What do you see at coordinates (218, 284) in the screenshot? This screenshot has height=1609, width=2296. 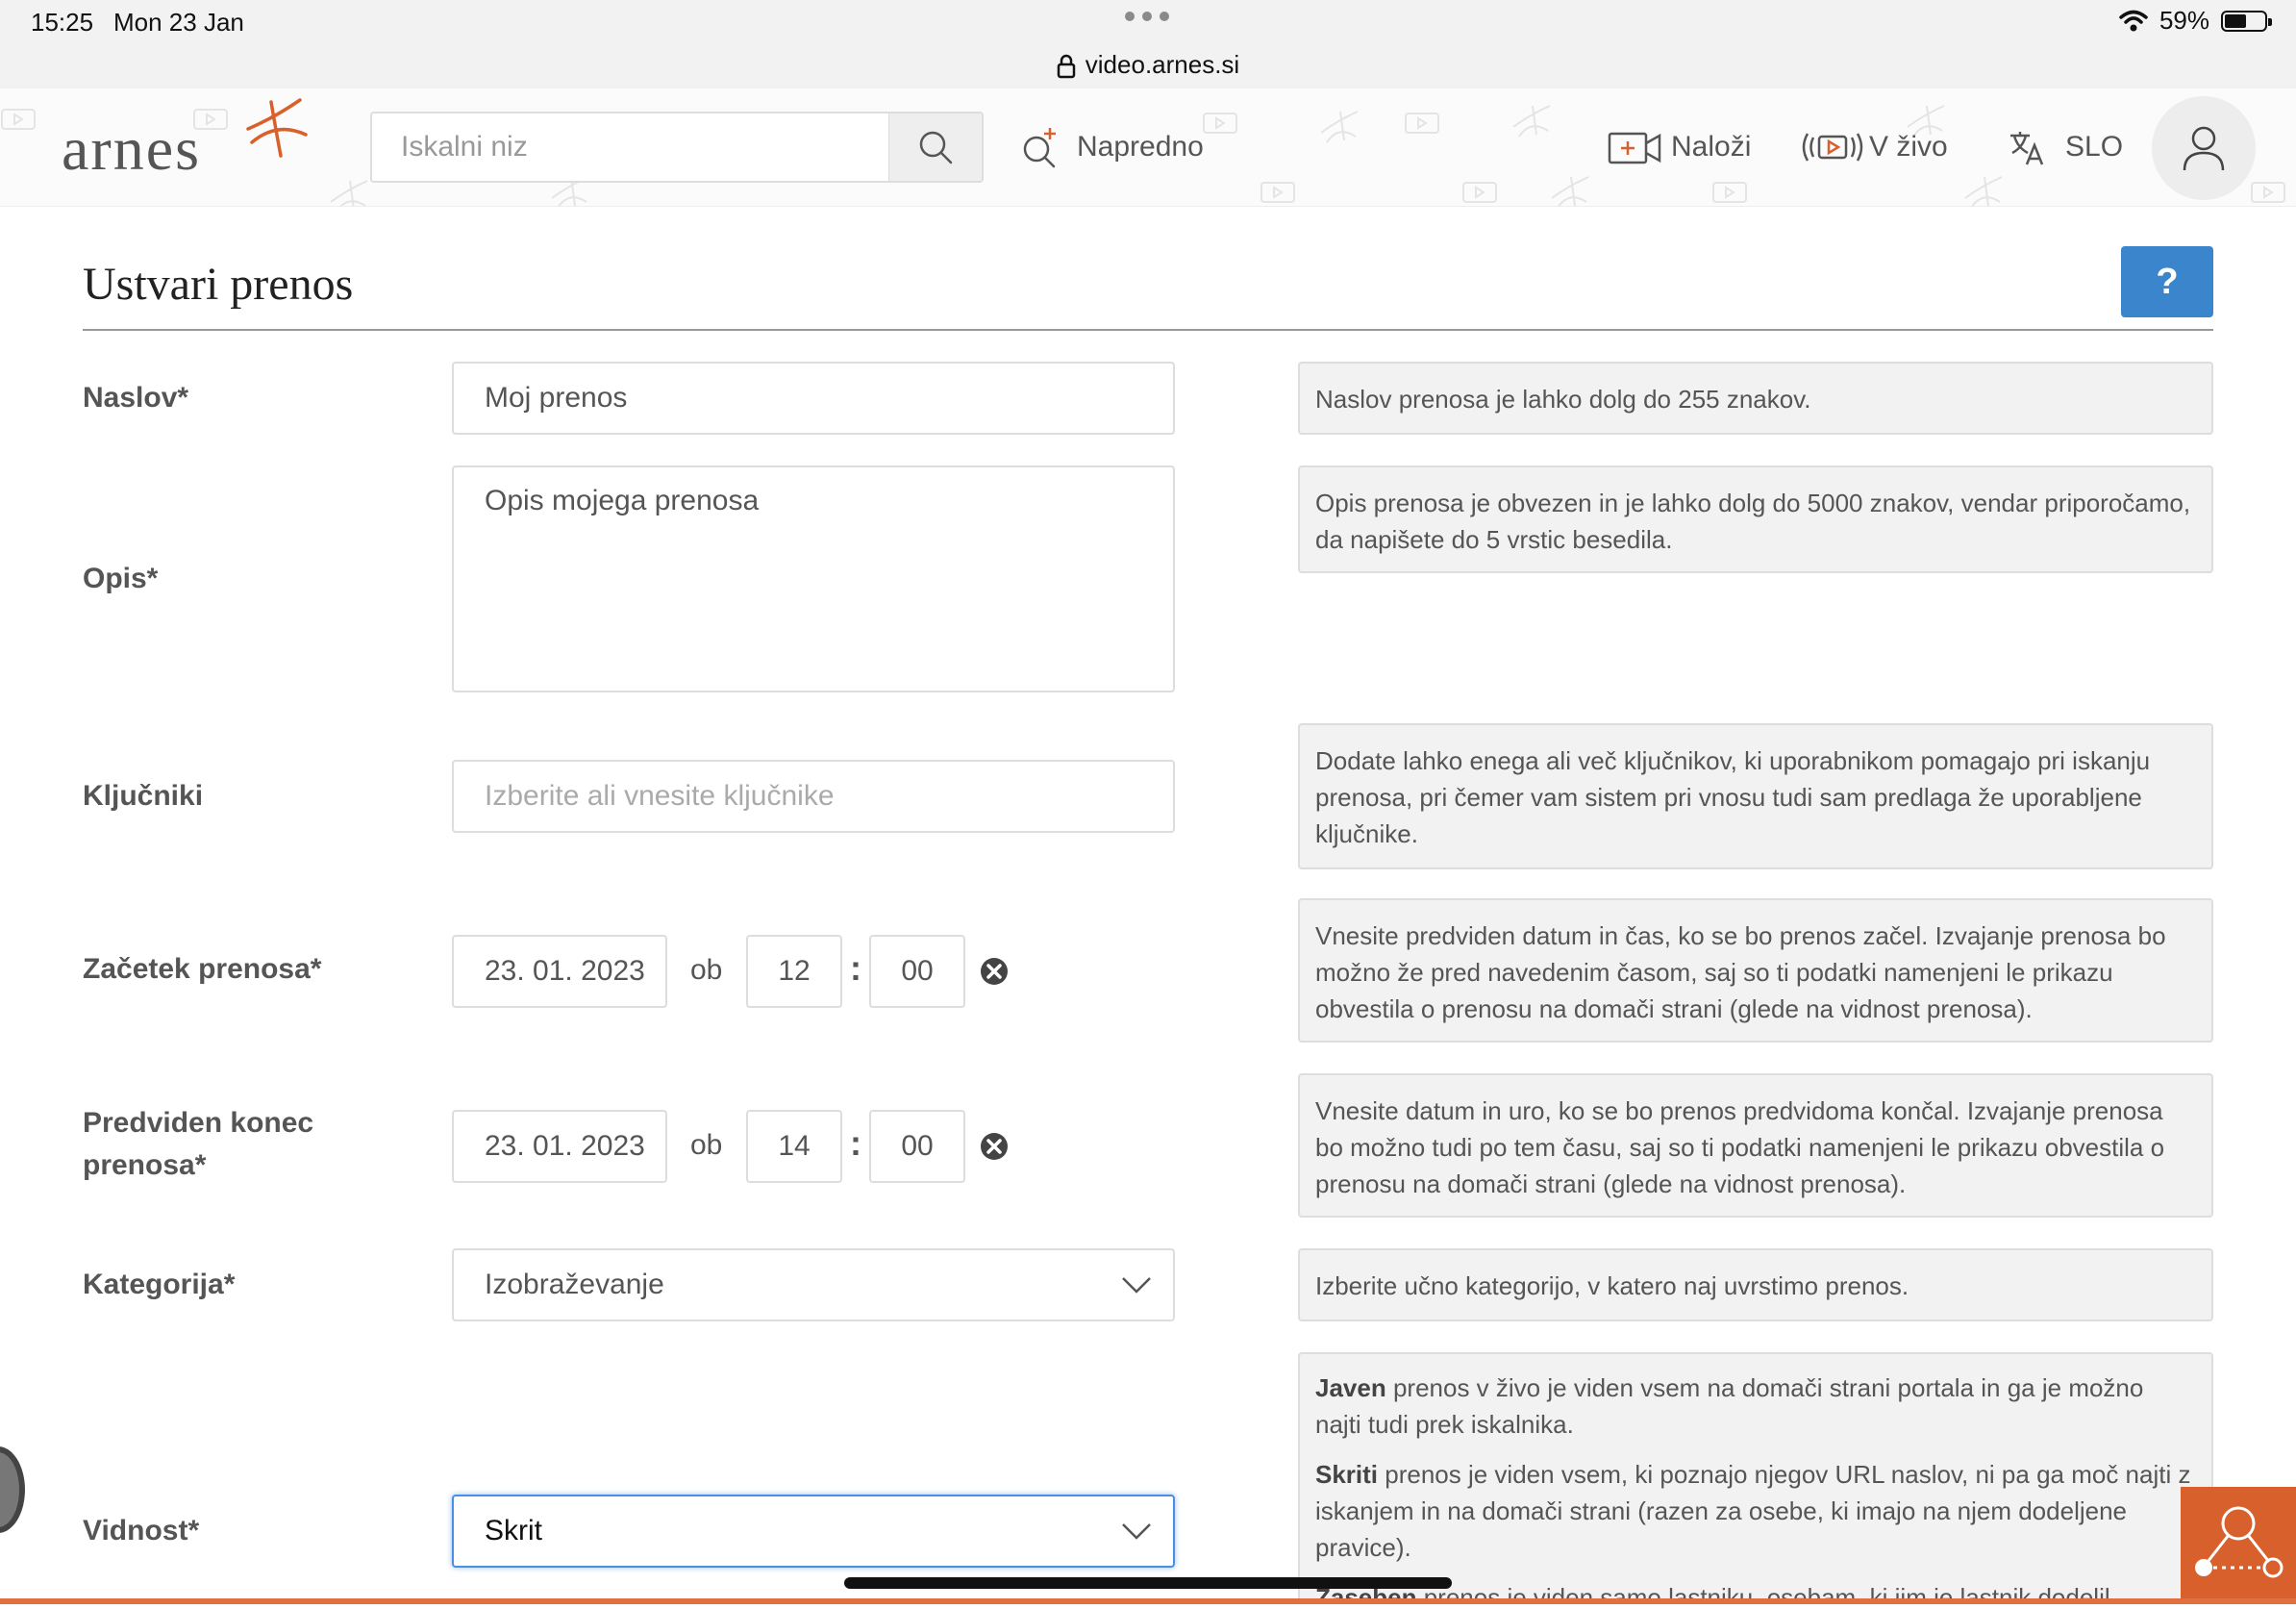 I see `page-title: Ustvari prenos` at bounding box center [218, 284].